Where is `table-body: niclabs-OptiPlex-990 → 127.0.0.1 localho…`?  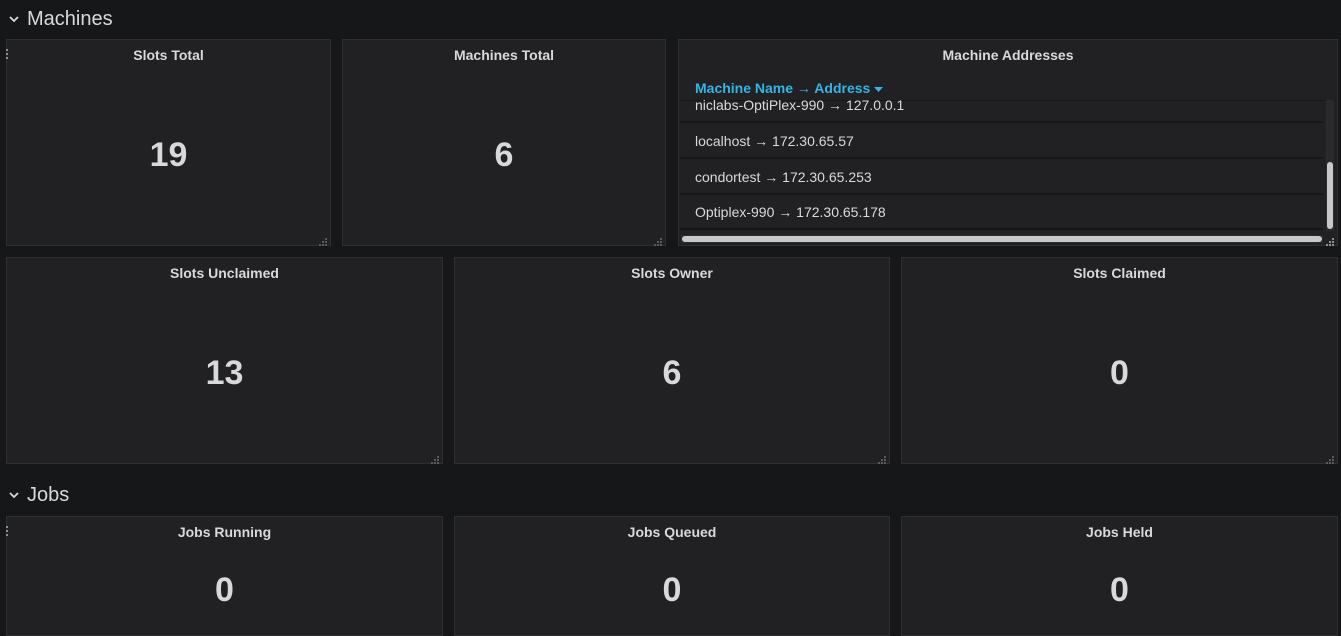 table-body: niclabs-OptiPlex-990 → 127.0.0.1 localho… is located at coordinates (1001, 166).